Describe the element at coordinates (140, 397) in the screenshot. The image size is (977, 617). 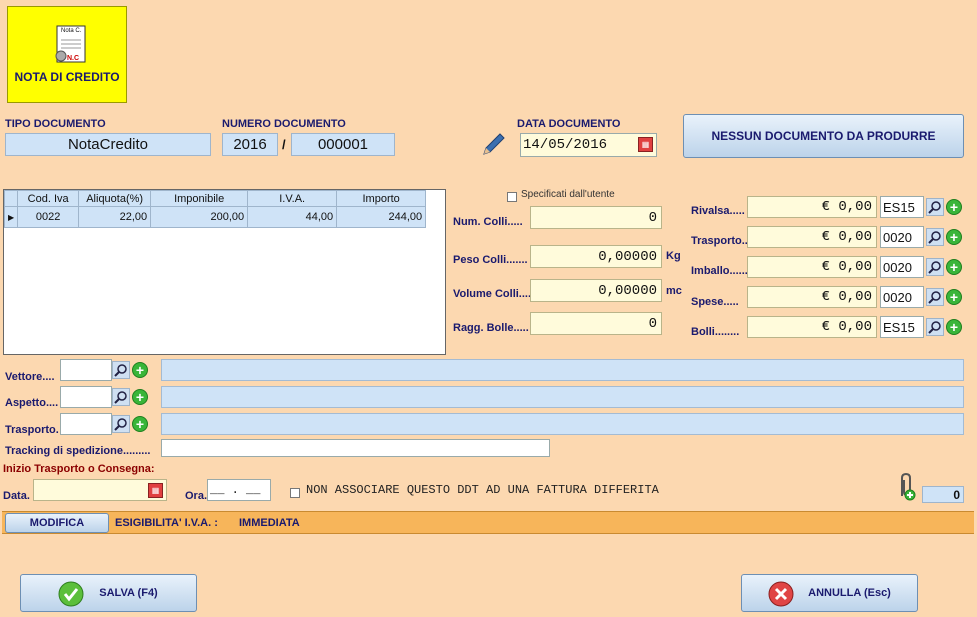
I see `aspetto-add-icon: +` at that location.